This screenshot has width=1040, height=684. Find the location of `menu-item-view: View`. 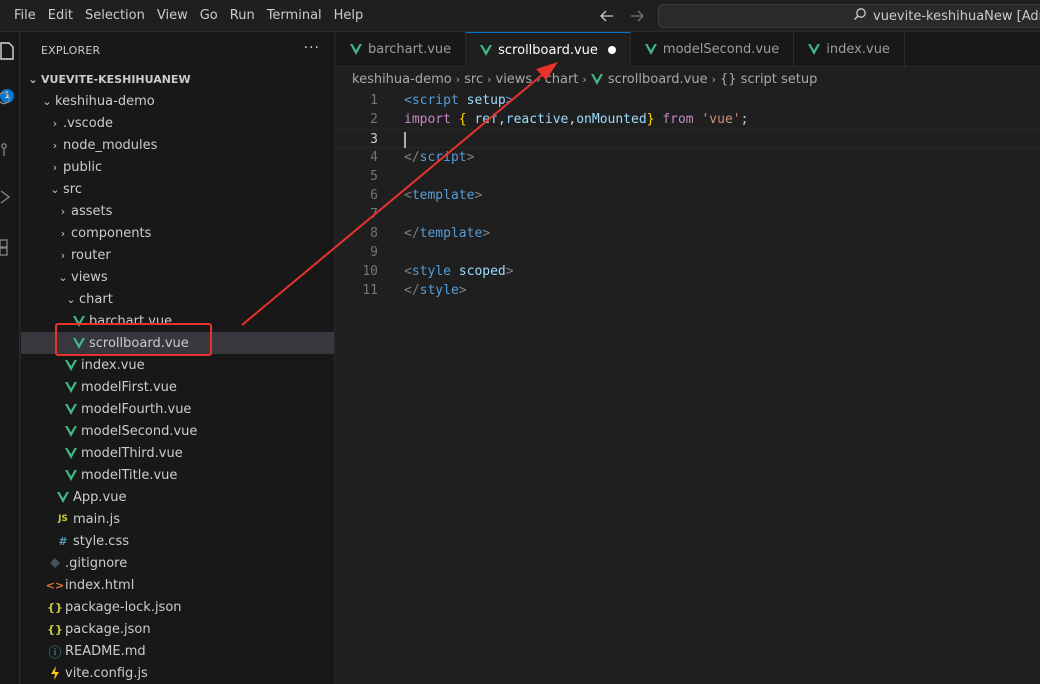

menu-item-view: View is located at coordinates (172, 16).